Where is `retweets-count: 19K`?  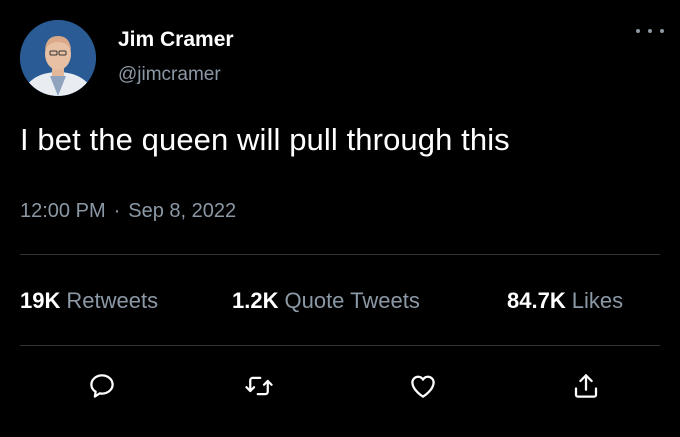
retweets-count: 19K is located at coordinates (40, 300).